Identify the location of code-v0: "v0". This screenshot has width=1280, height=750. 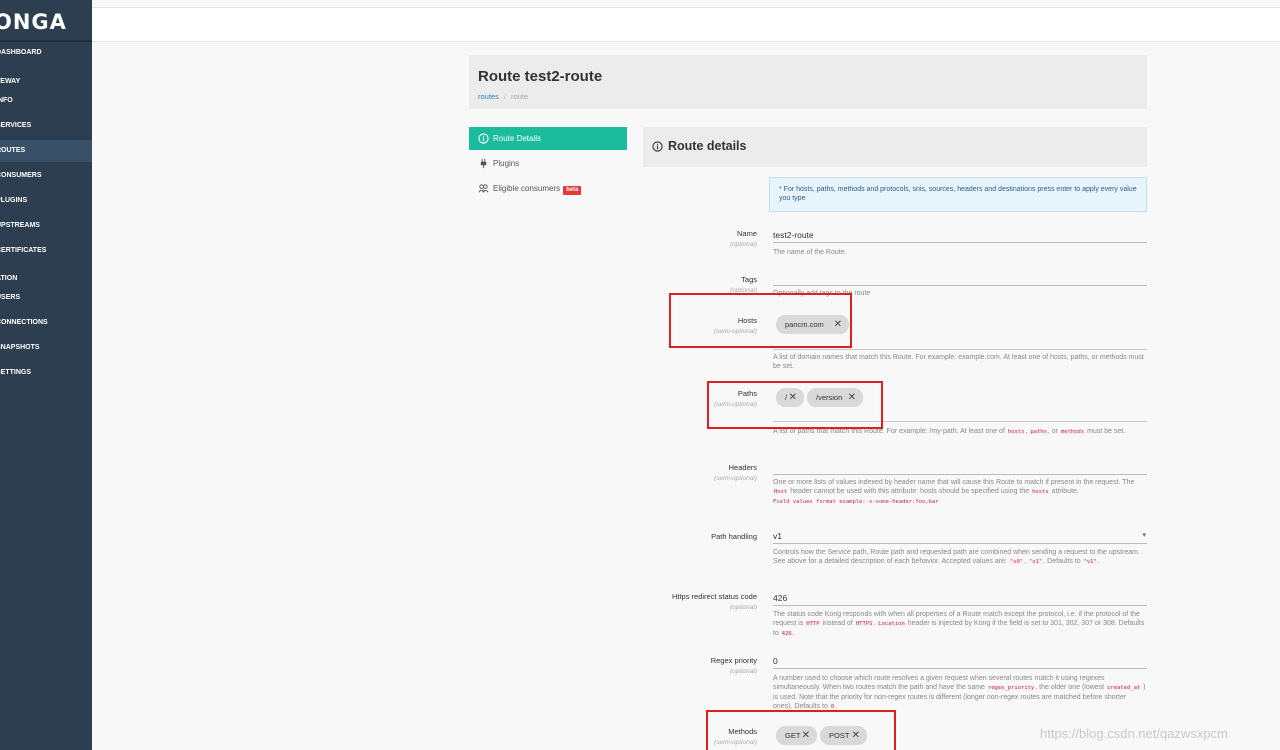
(1016, 562).